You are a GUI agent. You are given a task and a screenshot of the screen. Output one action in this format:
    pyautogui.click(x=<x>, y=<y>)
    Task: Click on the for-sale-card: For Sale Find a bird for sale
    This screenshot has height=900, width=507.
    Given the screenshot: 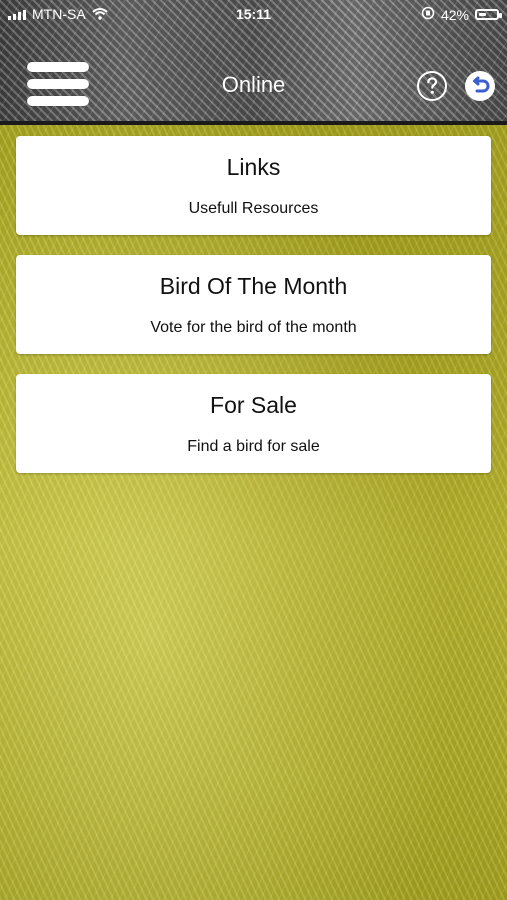 What is the action you would take?
    pyautogui.click(x=253, y=423)
    